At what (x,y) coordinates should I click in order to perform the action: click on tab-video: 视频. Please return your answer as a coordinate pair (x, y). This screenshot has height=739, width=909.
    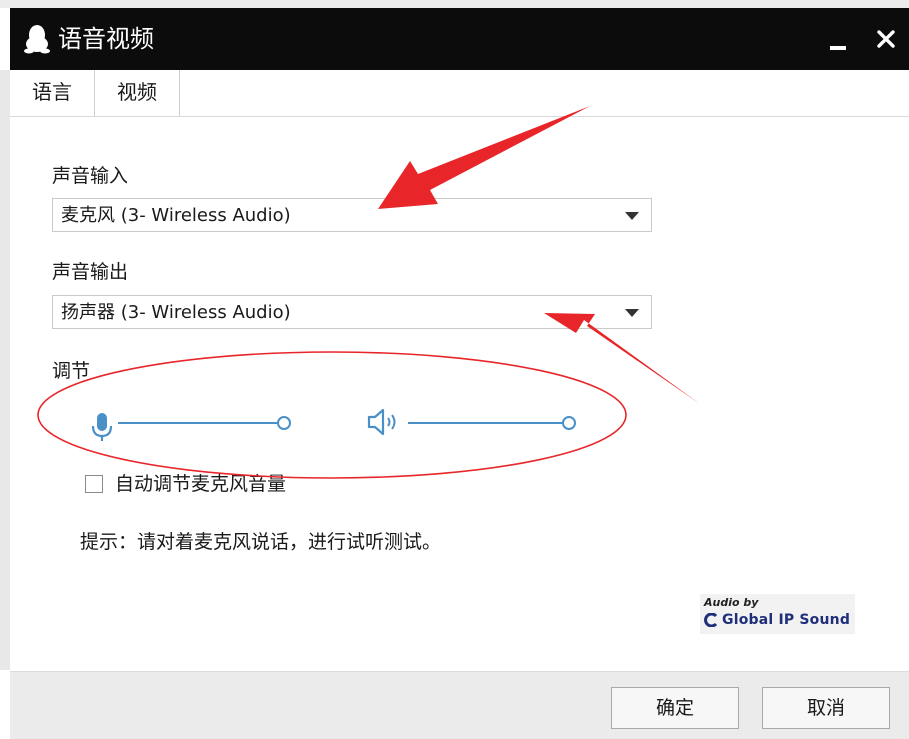
    Looking at the image, I should click on (137, 93).